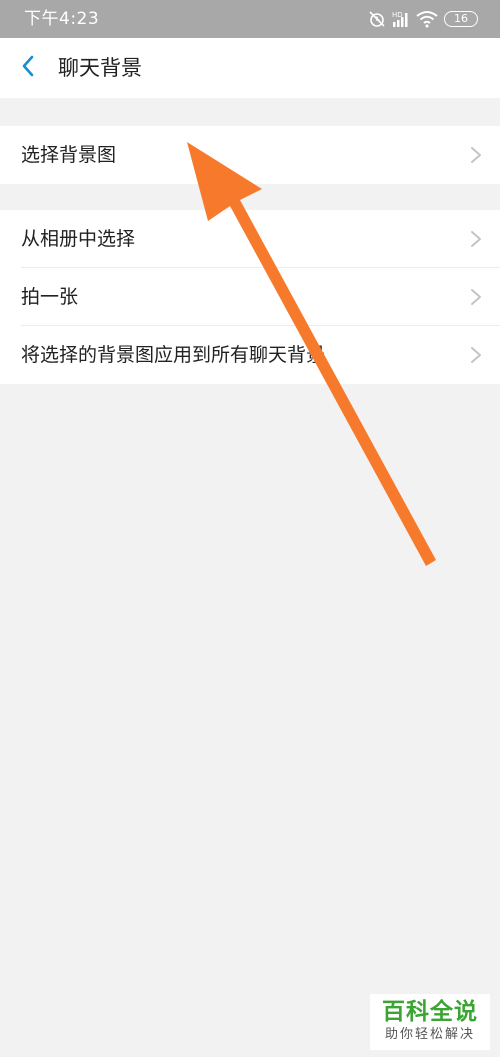 The height and width of the screenshot is (1057, 500). Describe the element at coordinates (427, 19) in the screenshot. I see `wifi-icon` at that location.